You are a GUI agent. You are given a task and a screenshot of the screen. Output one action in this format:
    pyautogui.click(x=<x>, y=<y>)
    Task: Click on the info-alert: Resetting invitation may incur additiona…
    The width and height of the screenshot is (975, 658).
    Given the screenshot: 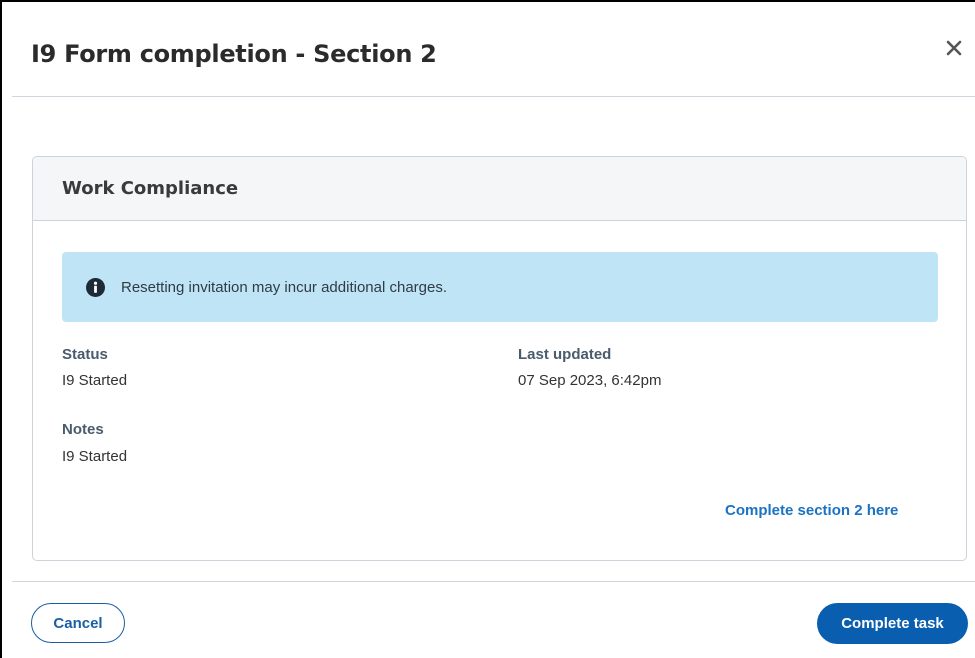 What is the action you would take?
    pyautogui.click(x=500, y=287)
    